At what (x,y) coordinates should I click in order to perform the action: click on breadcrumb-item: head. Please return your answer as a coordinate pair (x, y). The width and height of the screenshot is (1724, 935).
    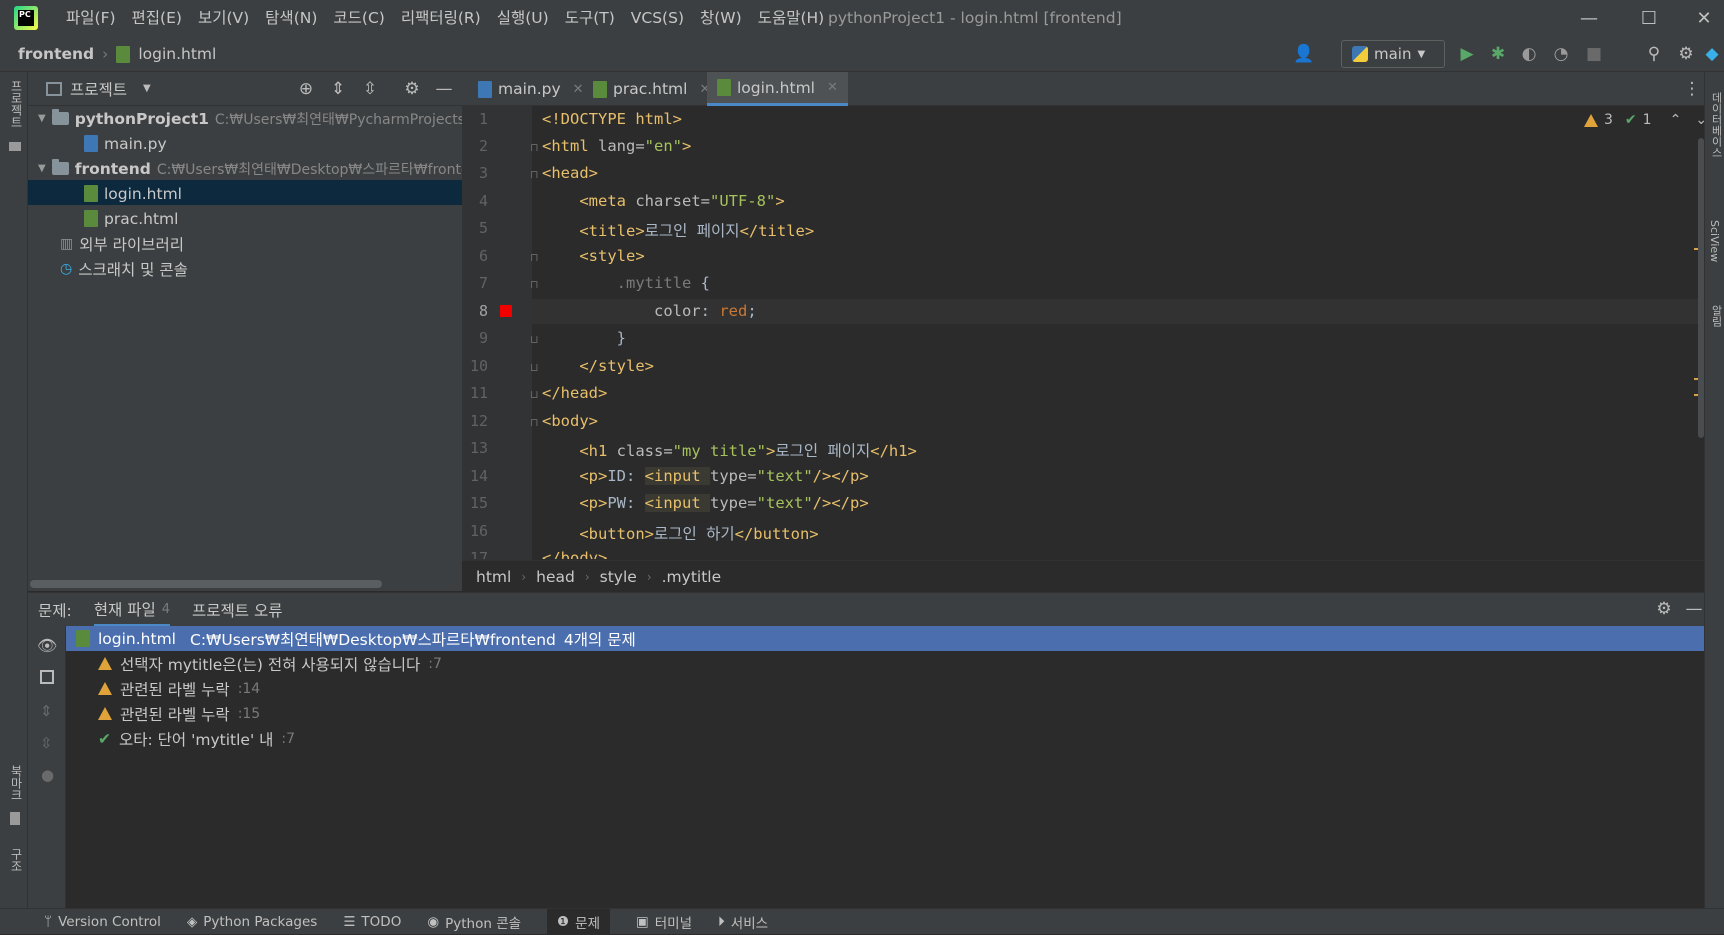
    Looking at the image, I should click on (555, 577).